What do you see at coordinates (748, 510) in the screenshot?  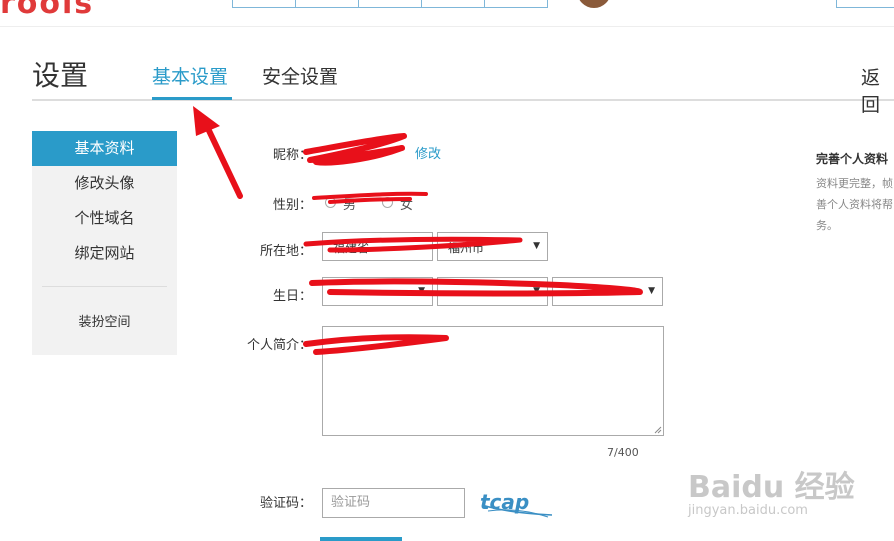 I see `watermark-url: jingyan.baidu.com` at bounding box center [748, 510].